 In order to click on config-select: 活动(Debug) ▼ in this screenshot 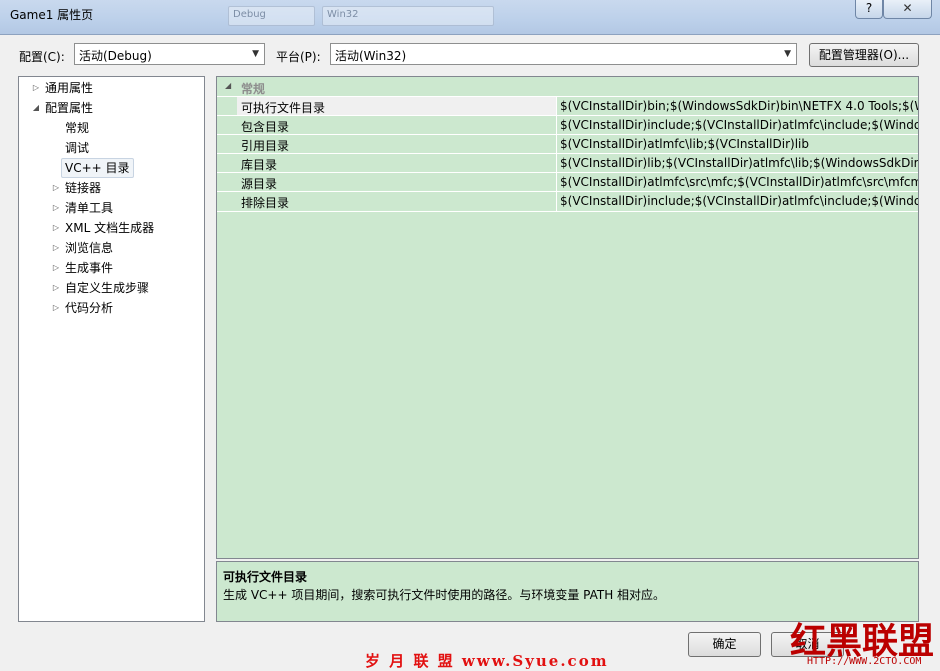, I will do `click(169, 54)`.